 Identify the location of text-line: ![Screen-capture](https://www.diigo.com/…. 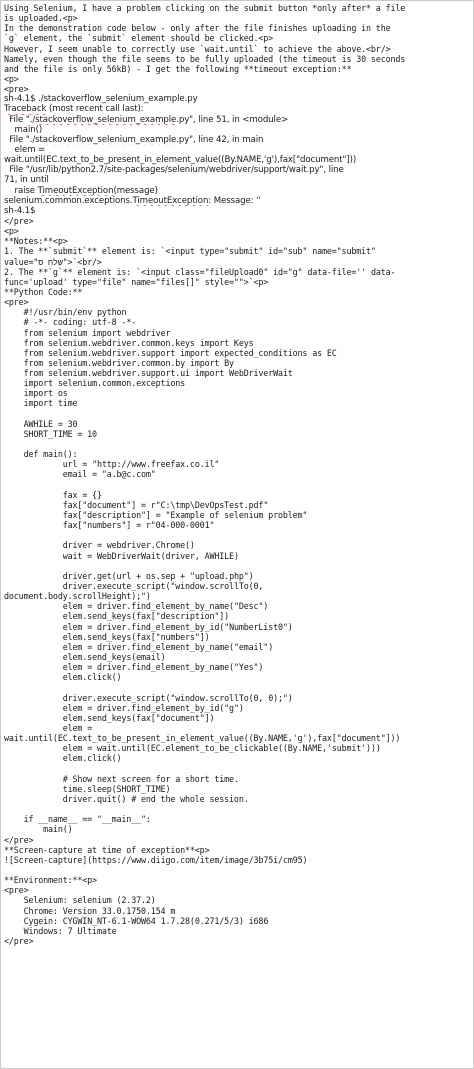
(237, 860).